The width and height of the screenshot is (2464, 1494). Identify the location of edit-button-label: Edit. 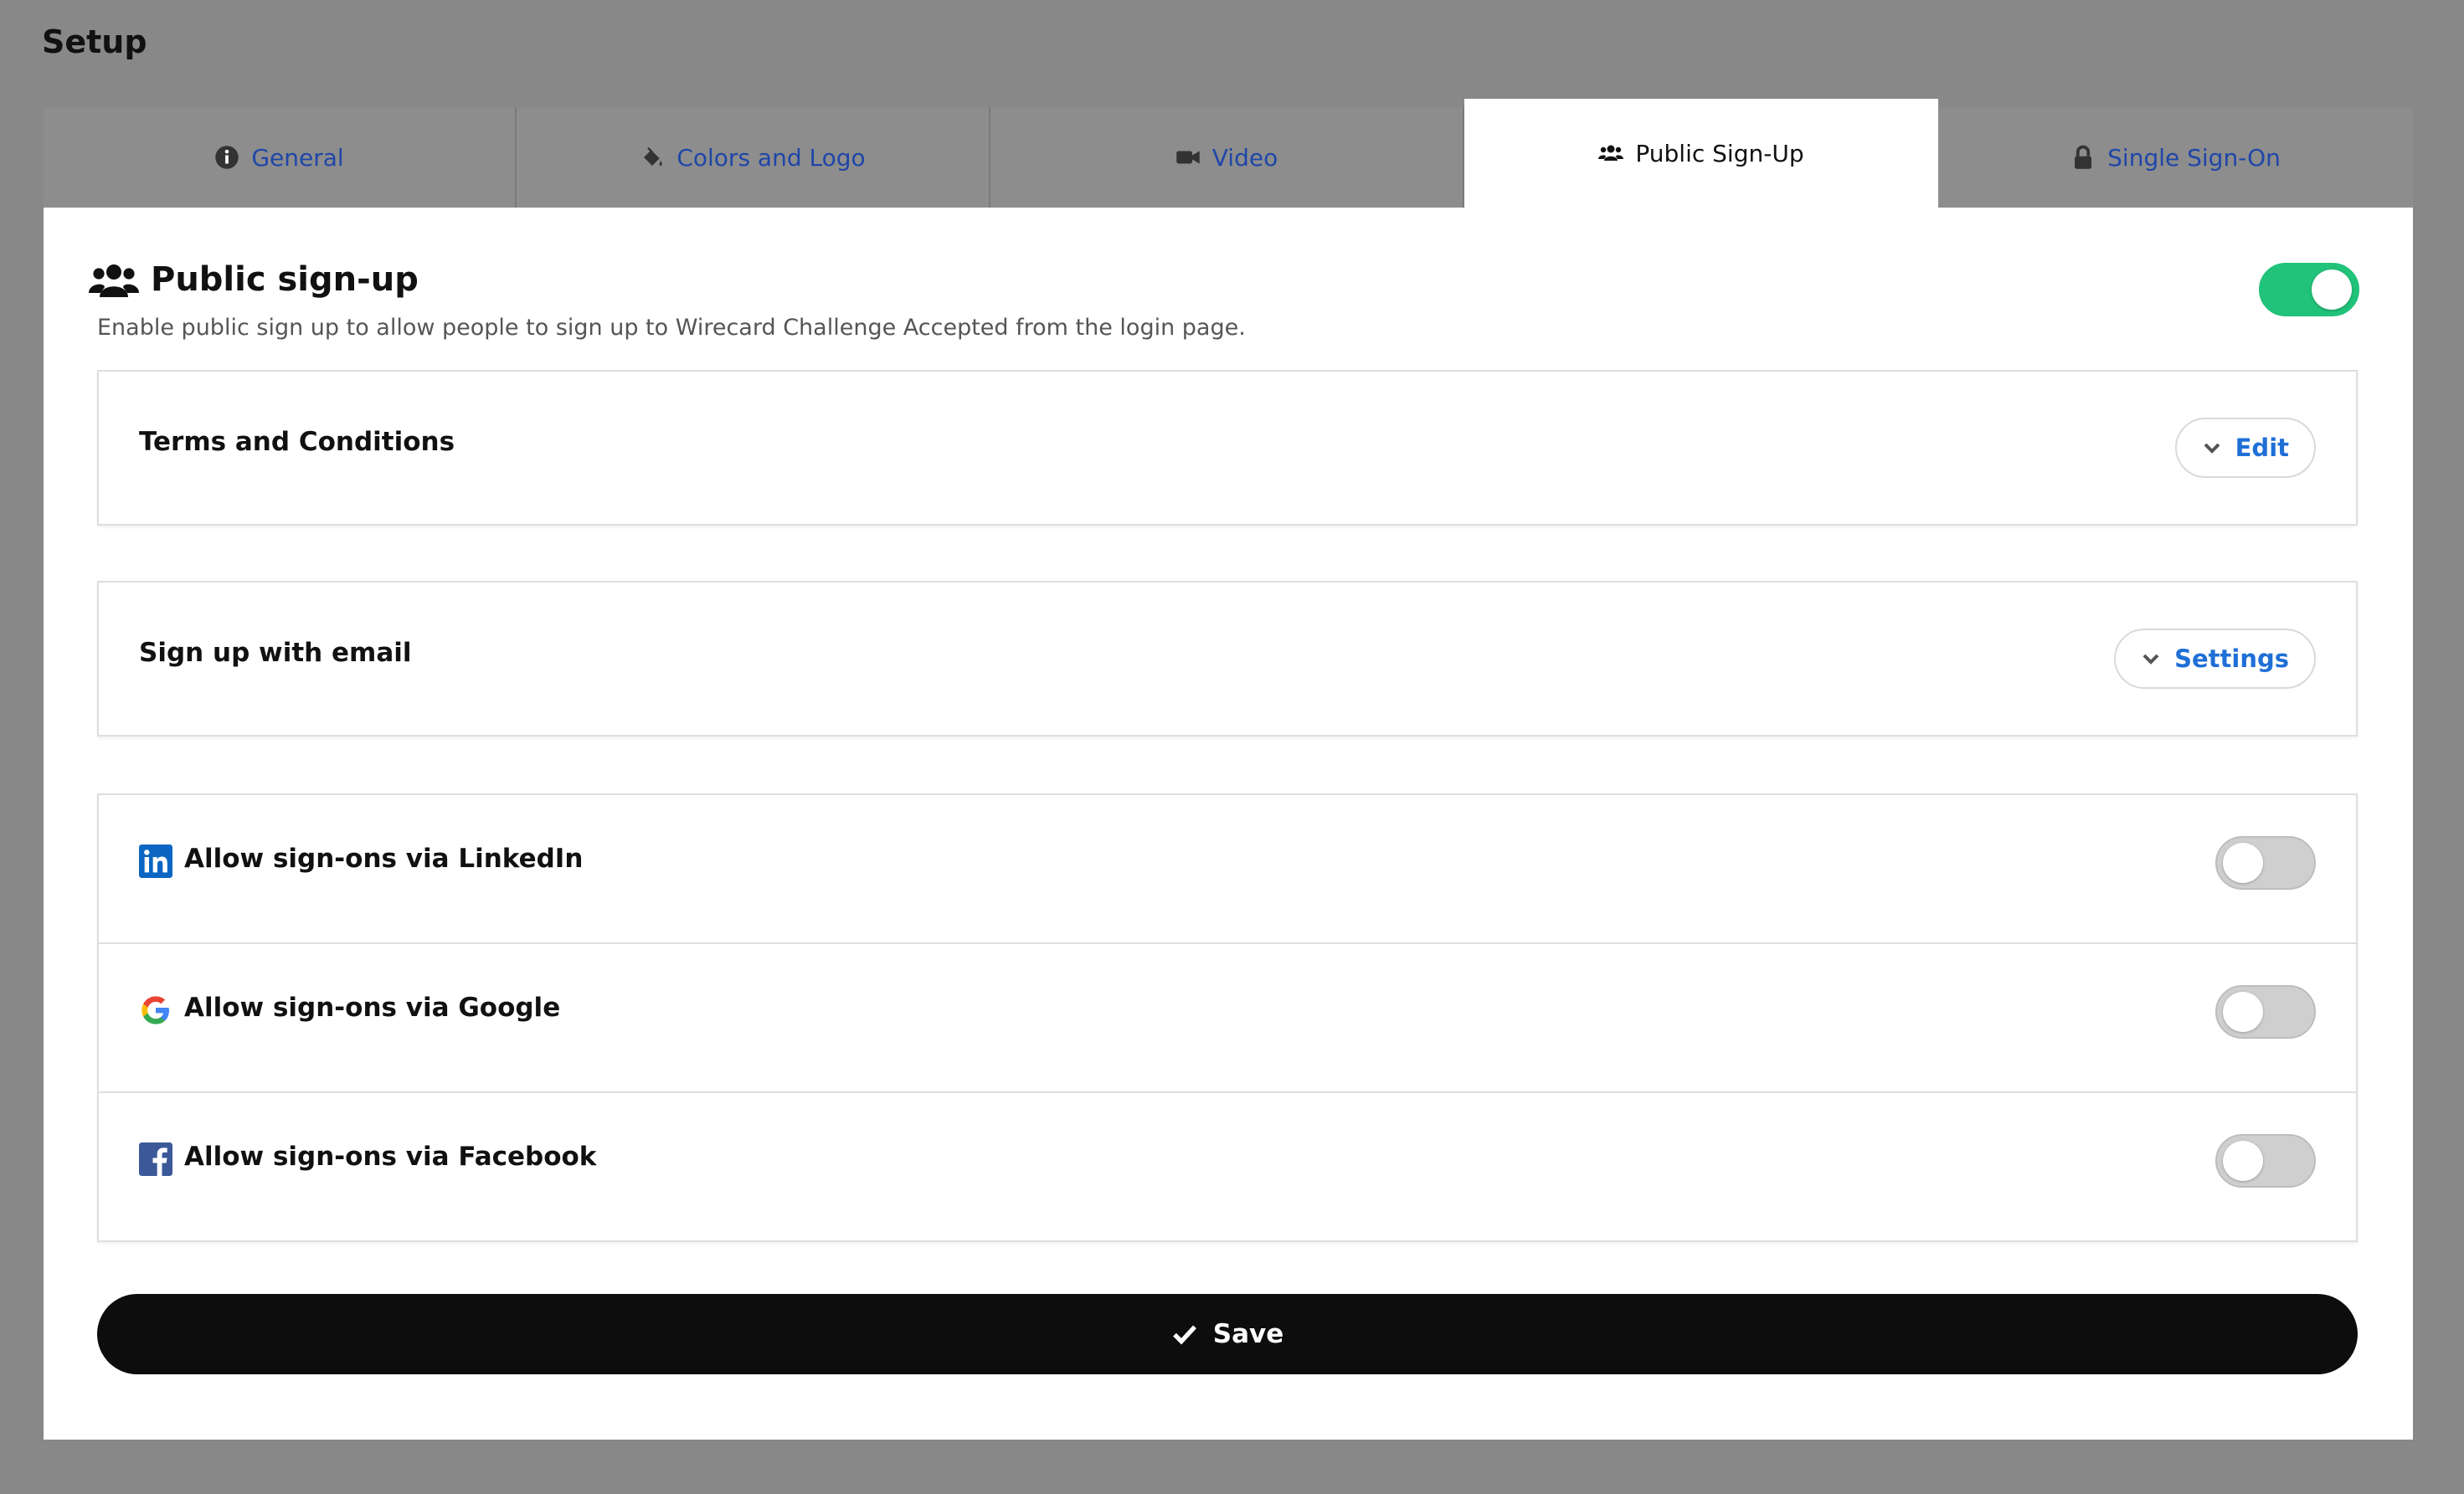
(2262, 448).